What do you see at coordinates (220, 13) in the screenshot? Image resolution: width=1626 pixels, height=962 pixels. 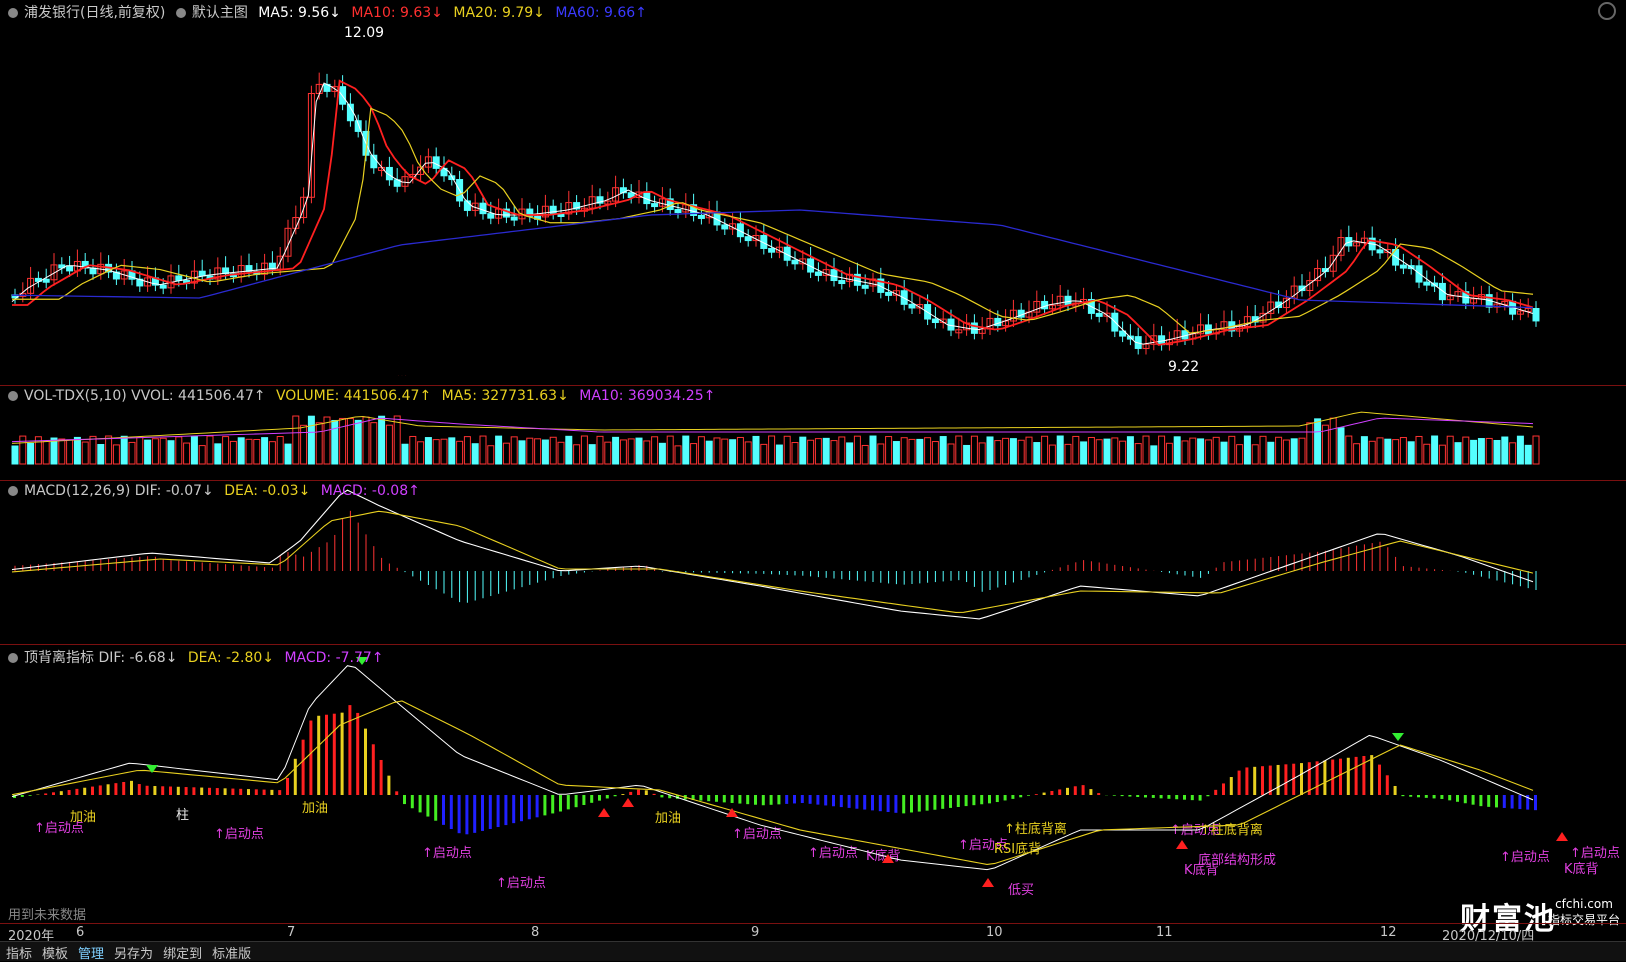 I see `preset-name: 默认主图` at bounding box center [220, 13].